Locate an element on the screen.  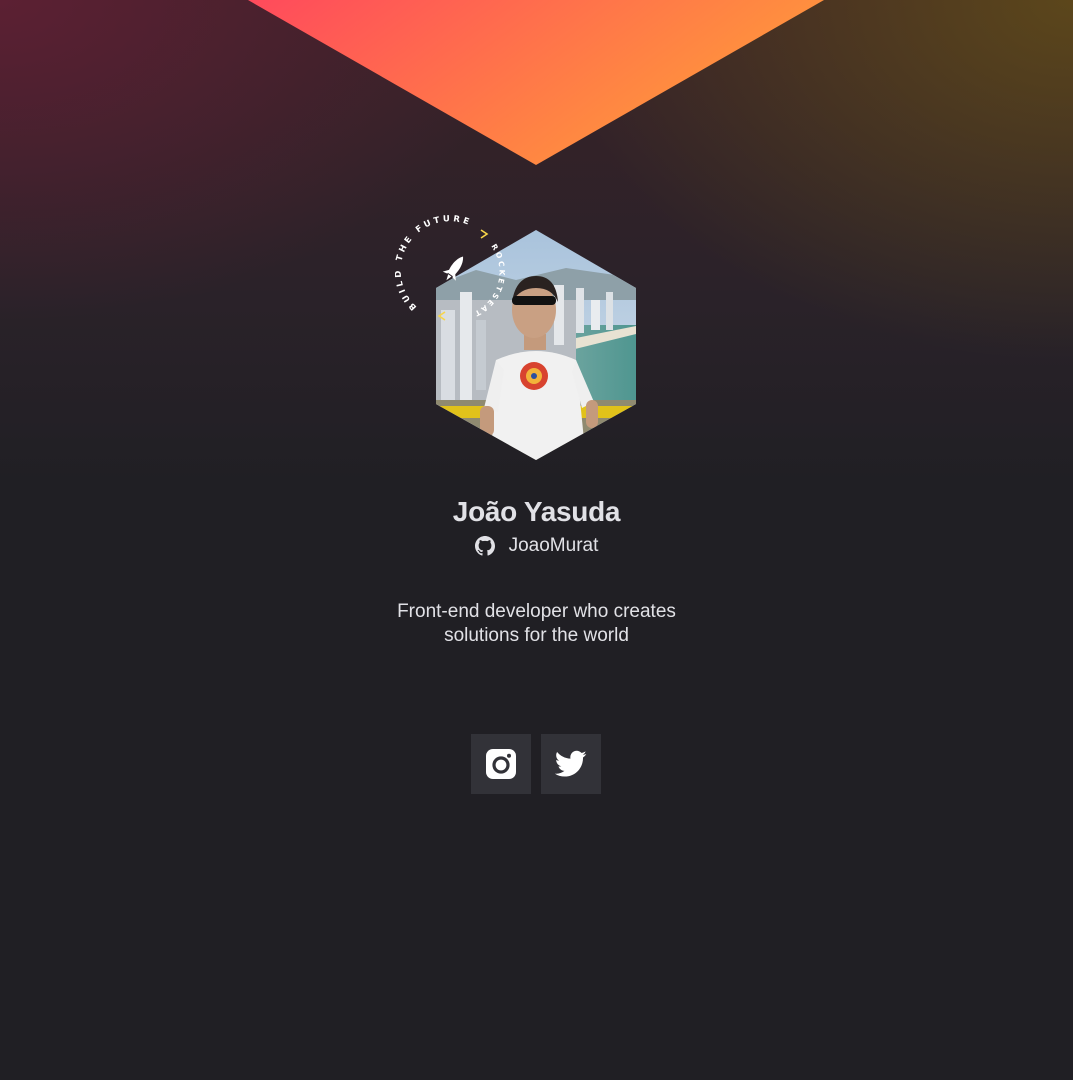
svg-text: ROCKETSEAT is located at coordinates (488, 280).